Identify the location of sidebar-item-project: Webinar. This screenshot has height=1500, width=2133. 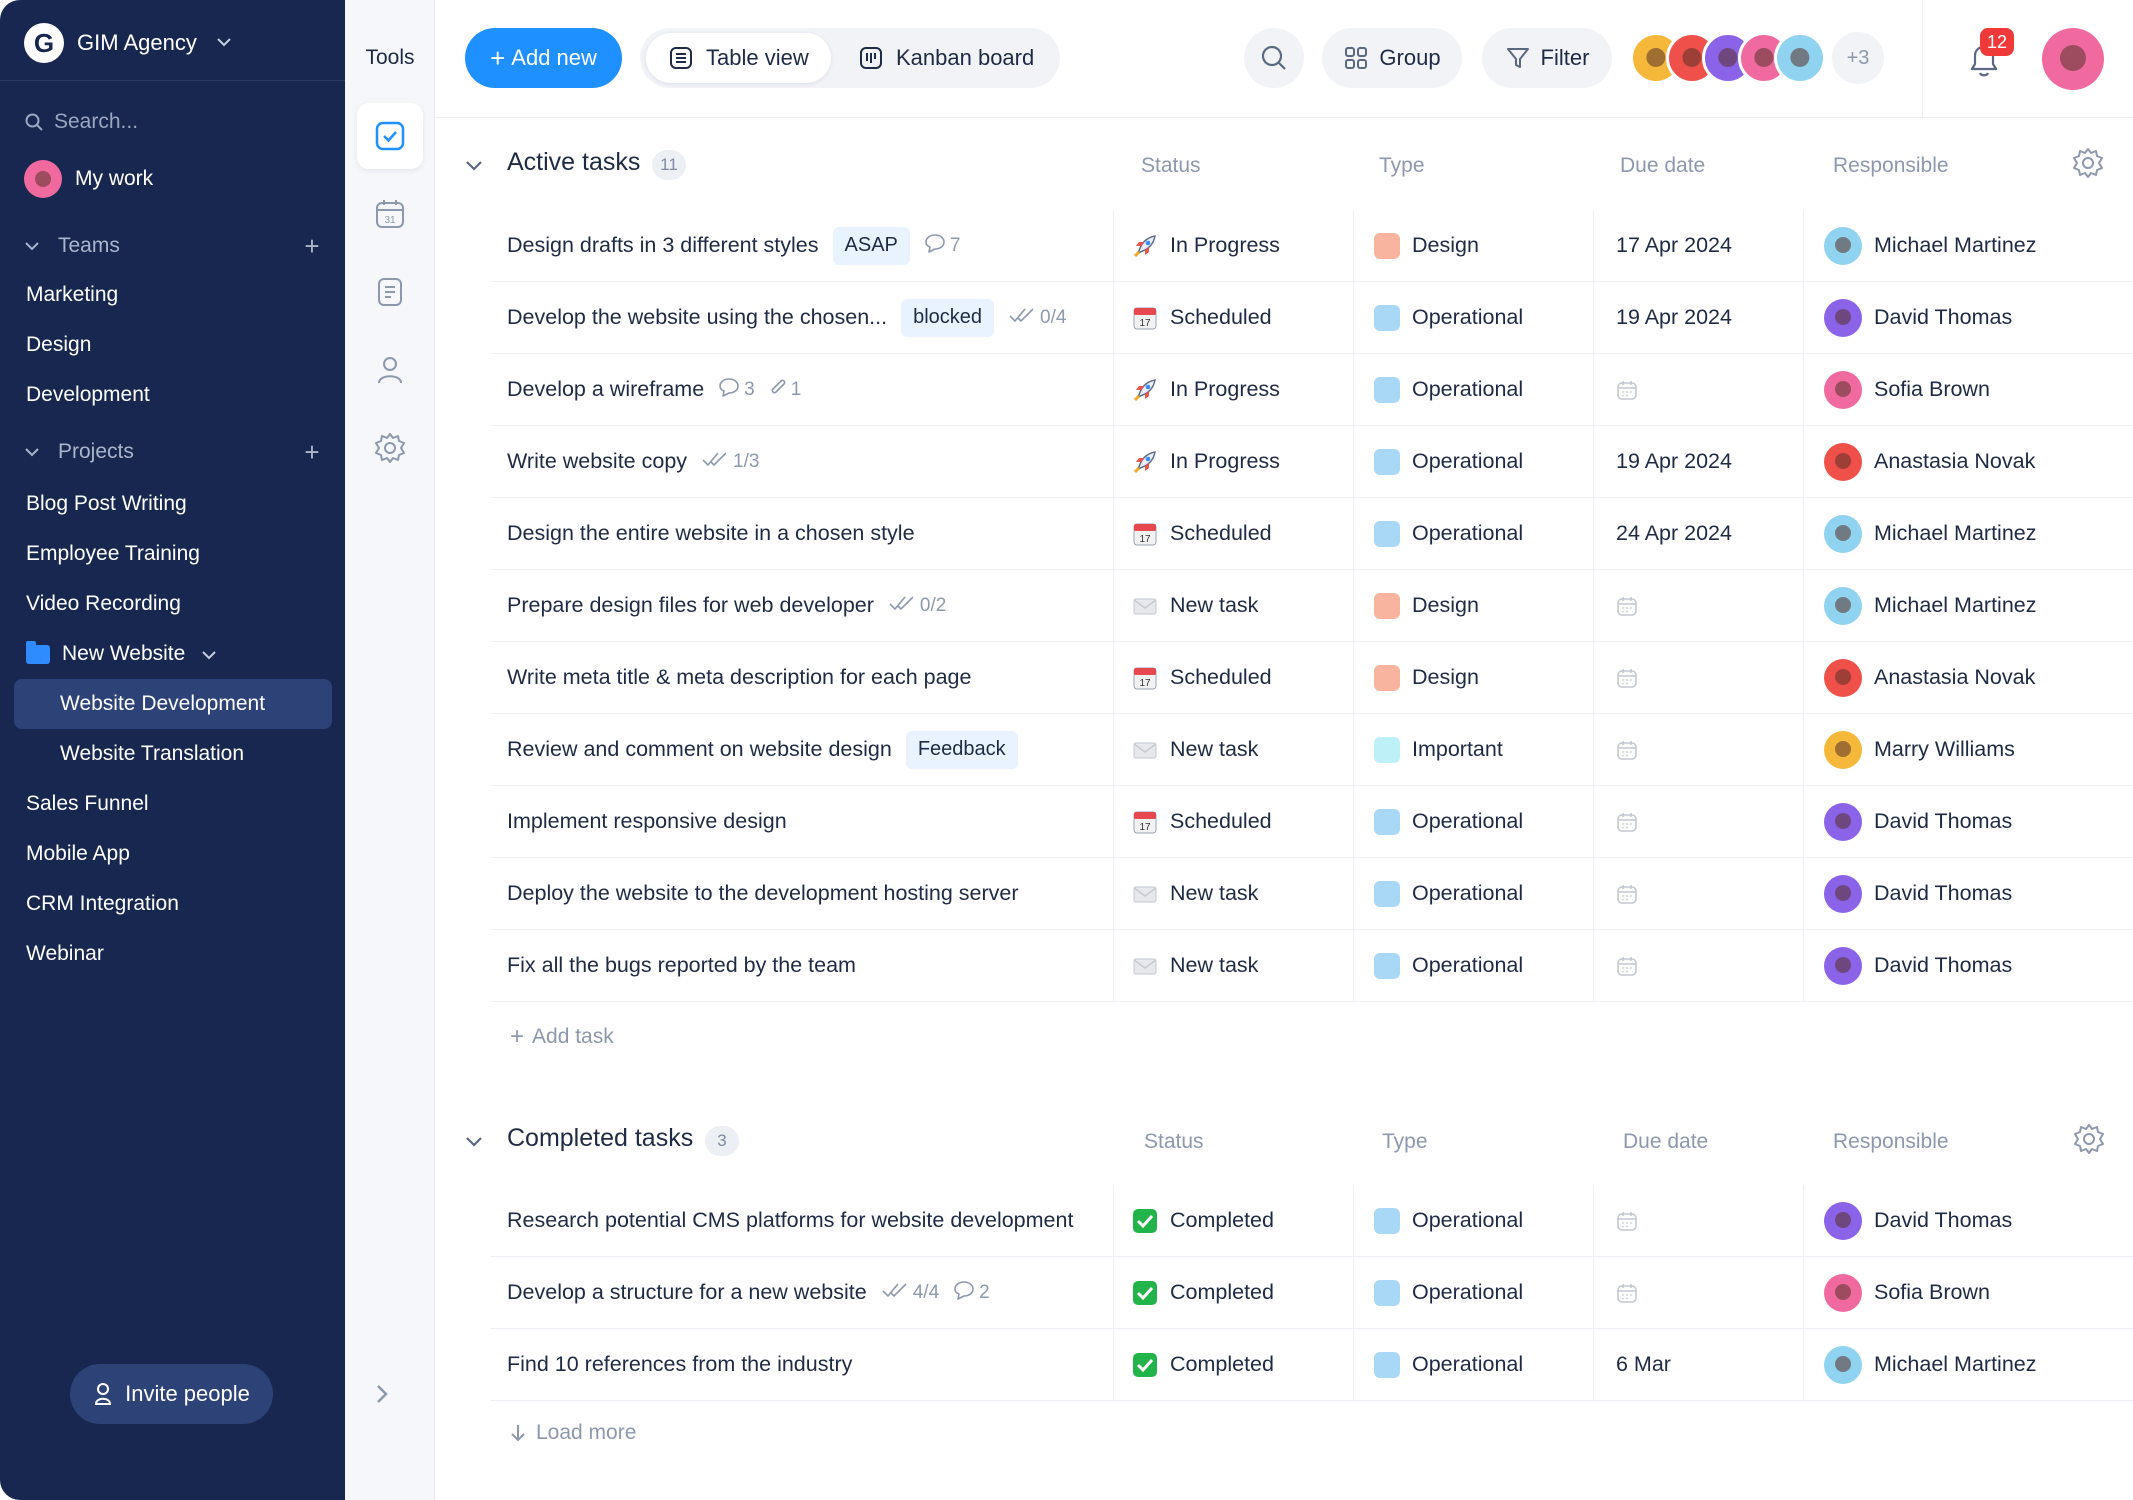
(173, 954).